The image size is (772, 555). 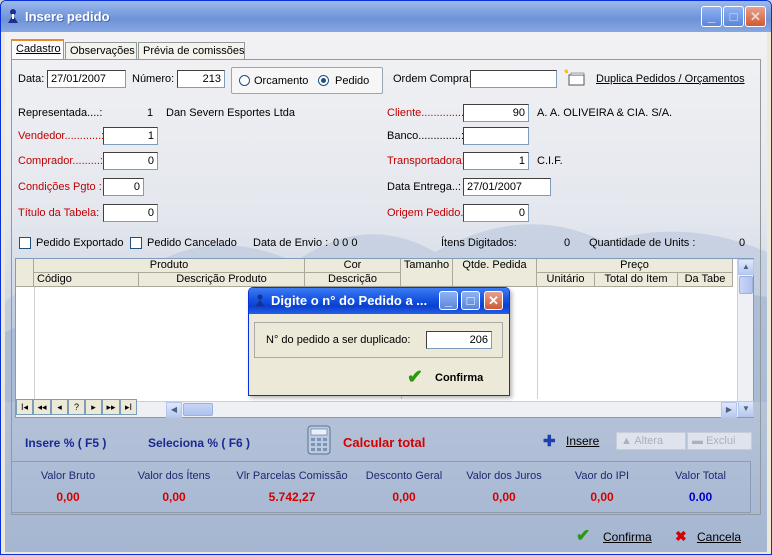 What do you see at coordinates (427, 213) in the screenshot?
I see `origem-label: Origem Pedido.:` at bounding box center [427, 213].